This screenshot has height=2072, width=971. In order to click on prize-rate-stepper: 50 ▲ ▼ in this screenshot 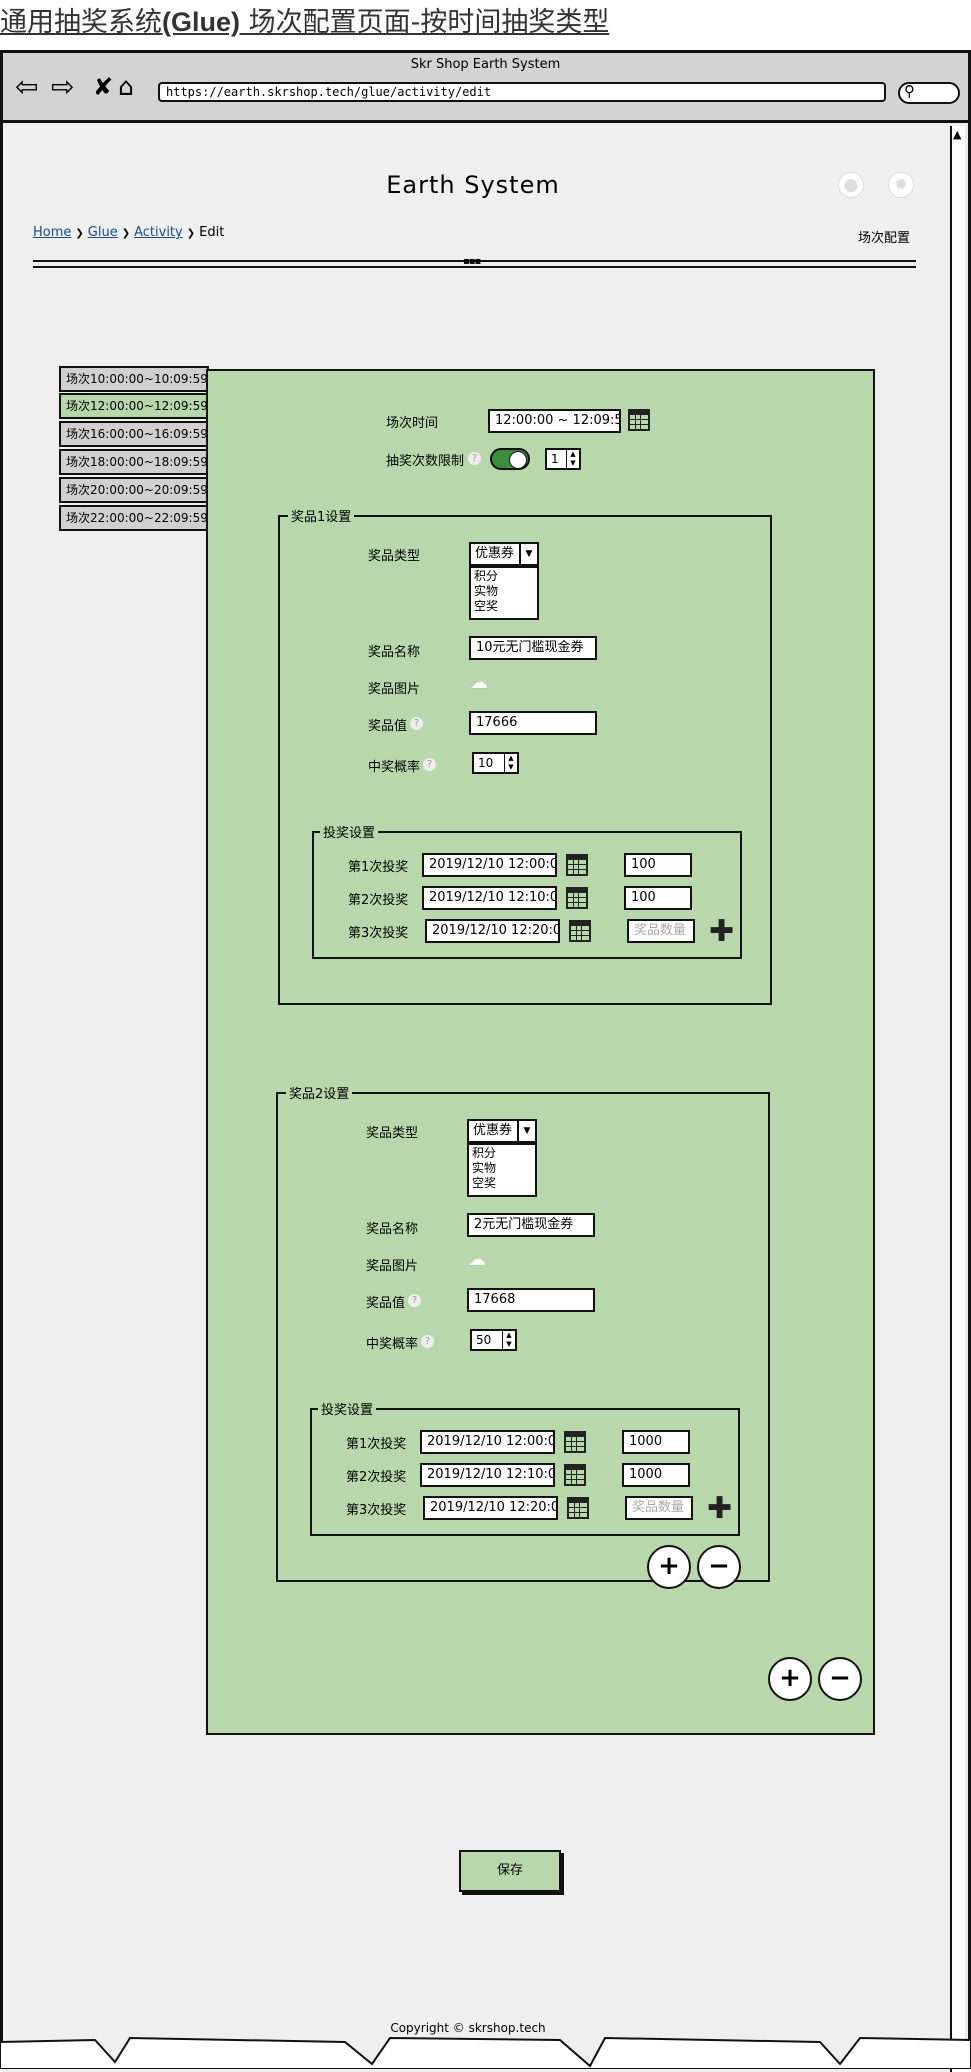, I will do `click(493, 1340)`.